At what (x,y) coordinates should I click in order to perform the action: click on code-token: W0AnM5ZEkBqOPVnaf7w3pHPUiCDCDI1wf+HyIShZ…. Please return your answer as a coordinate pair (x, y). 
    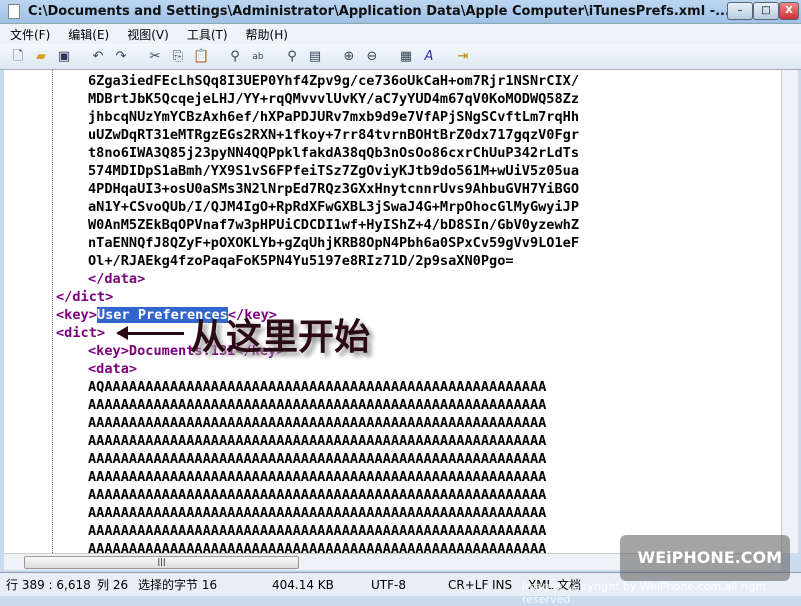
    Looking at the image, I should click on (334, 225).